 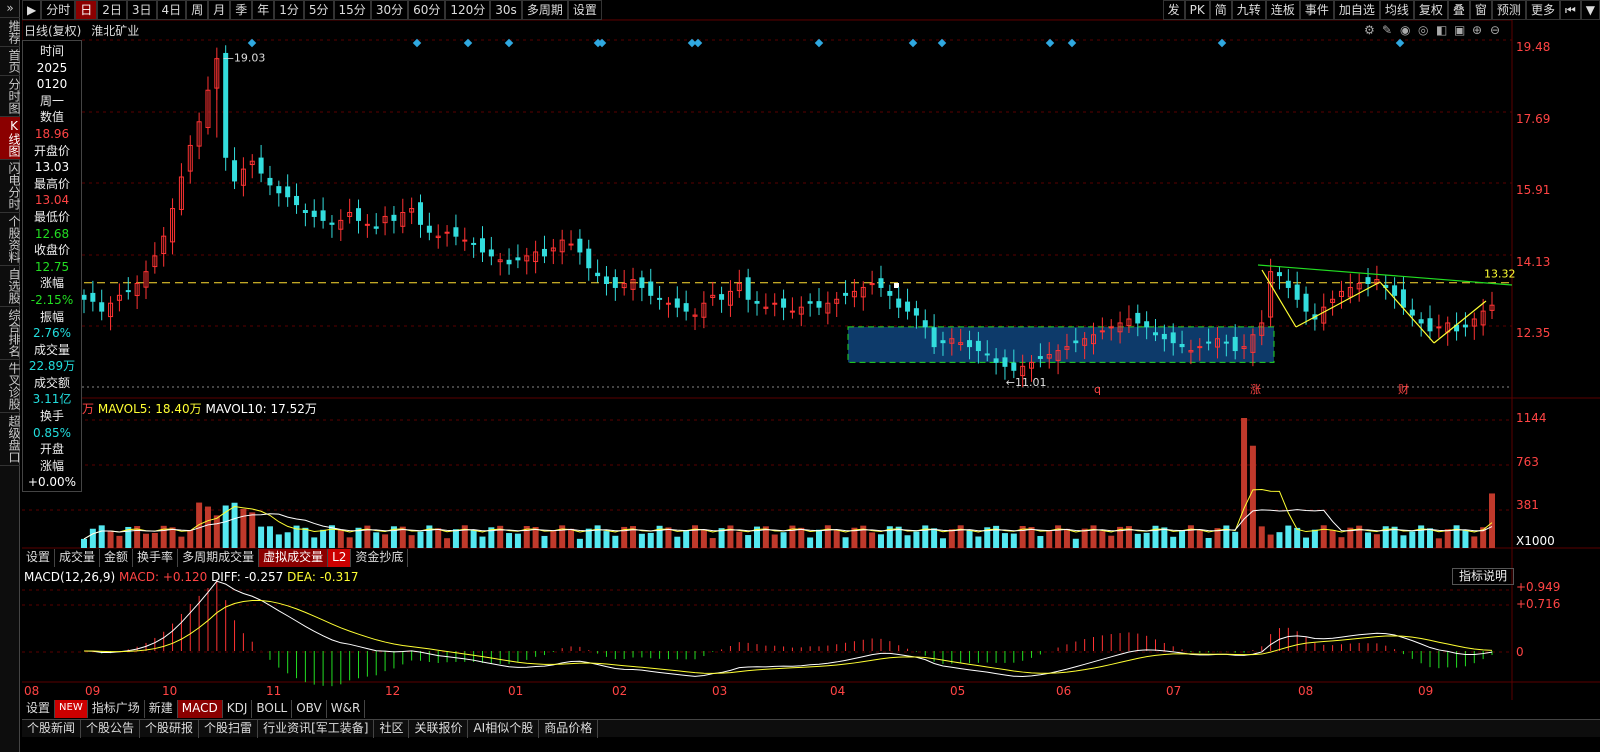 I want to click on ind-tab-8: W&R, so click(x=346, y=709).